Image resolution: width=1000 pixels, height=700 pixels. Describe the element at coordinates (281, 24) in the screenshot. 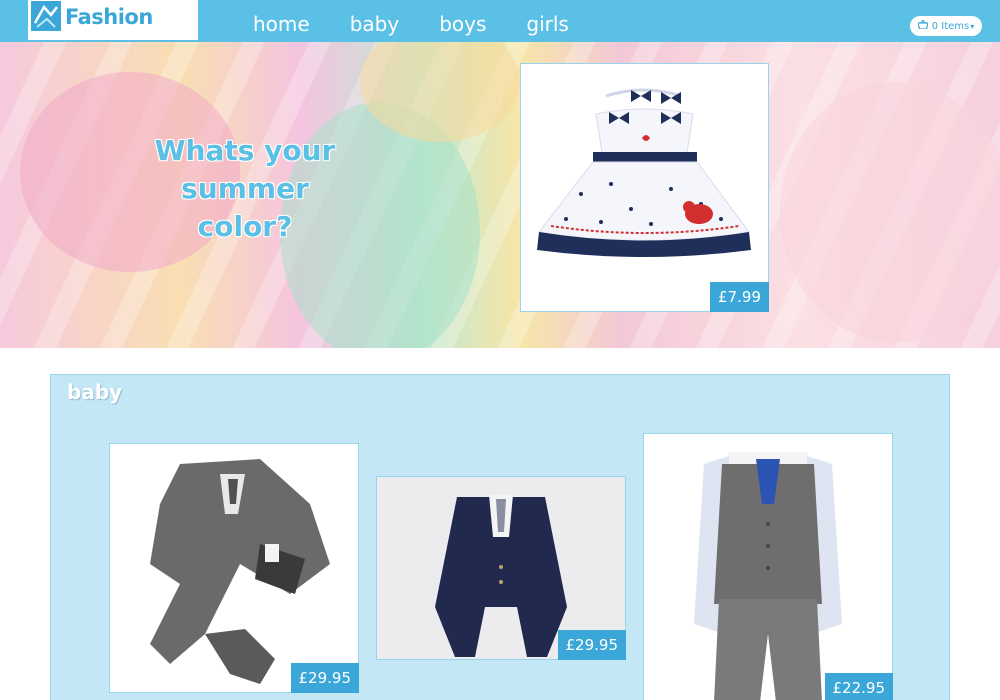

I see `nav-home: home` at that location.